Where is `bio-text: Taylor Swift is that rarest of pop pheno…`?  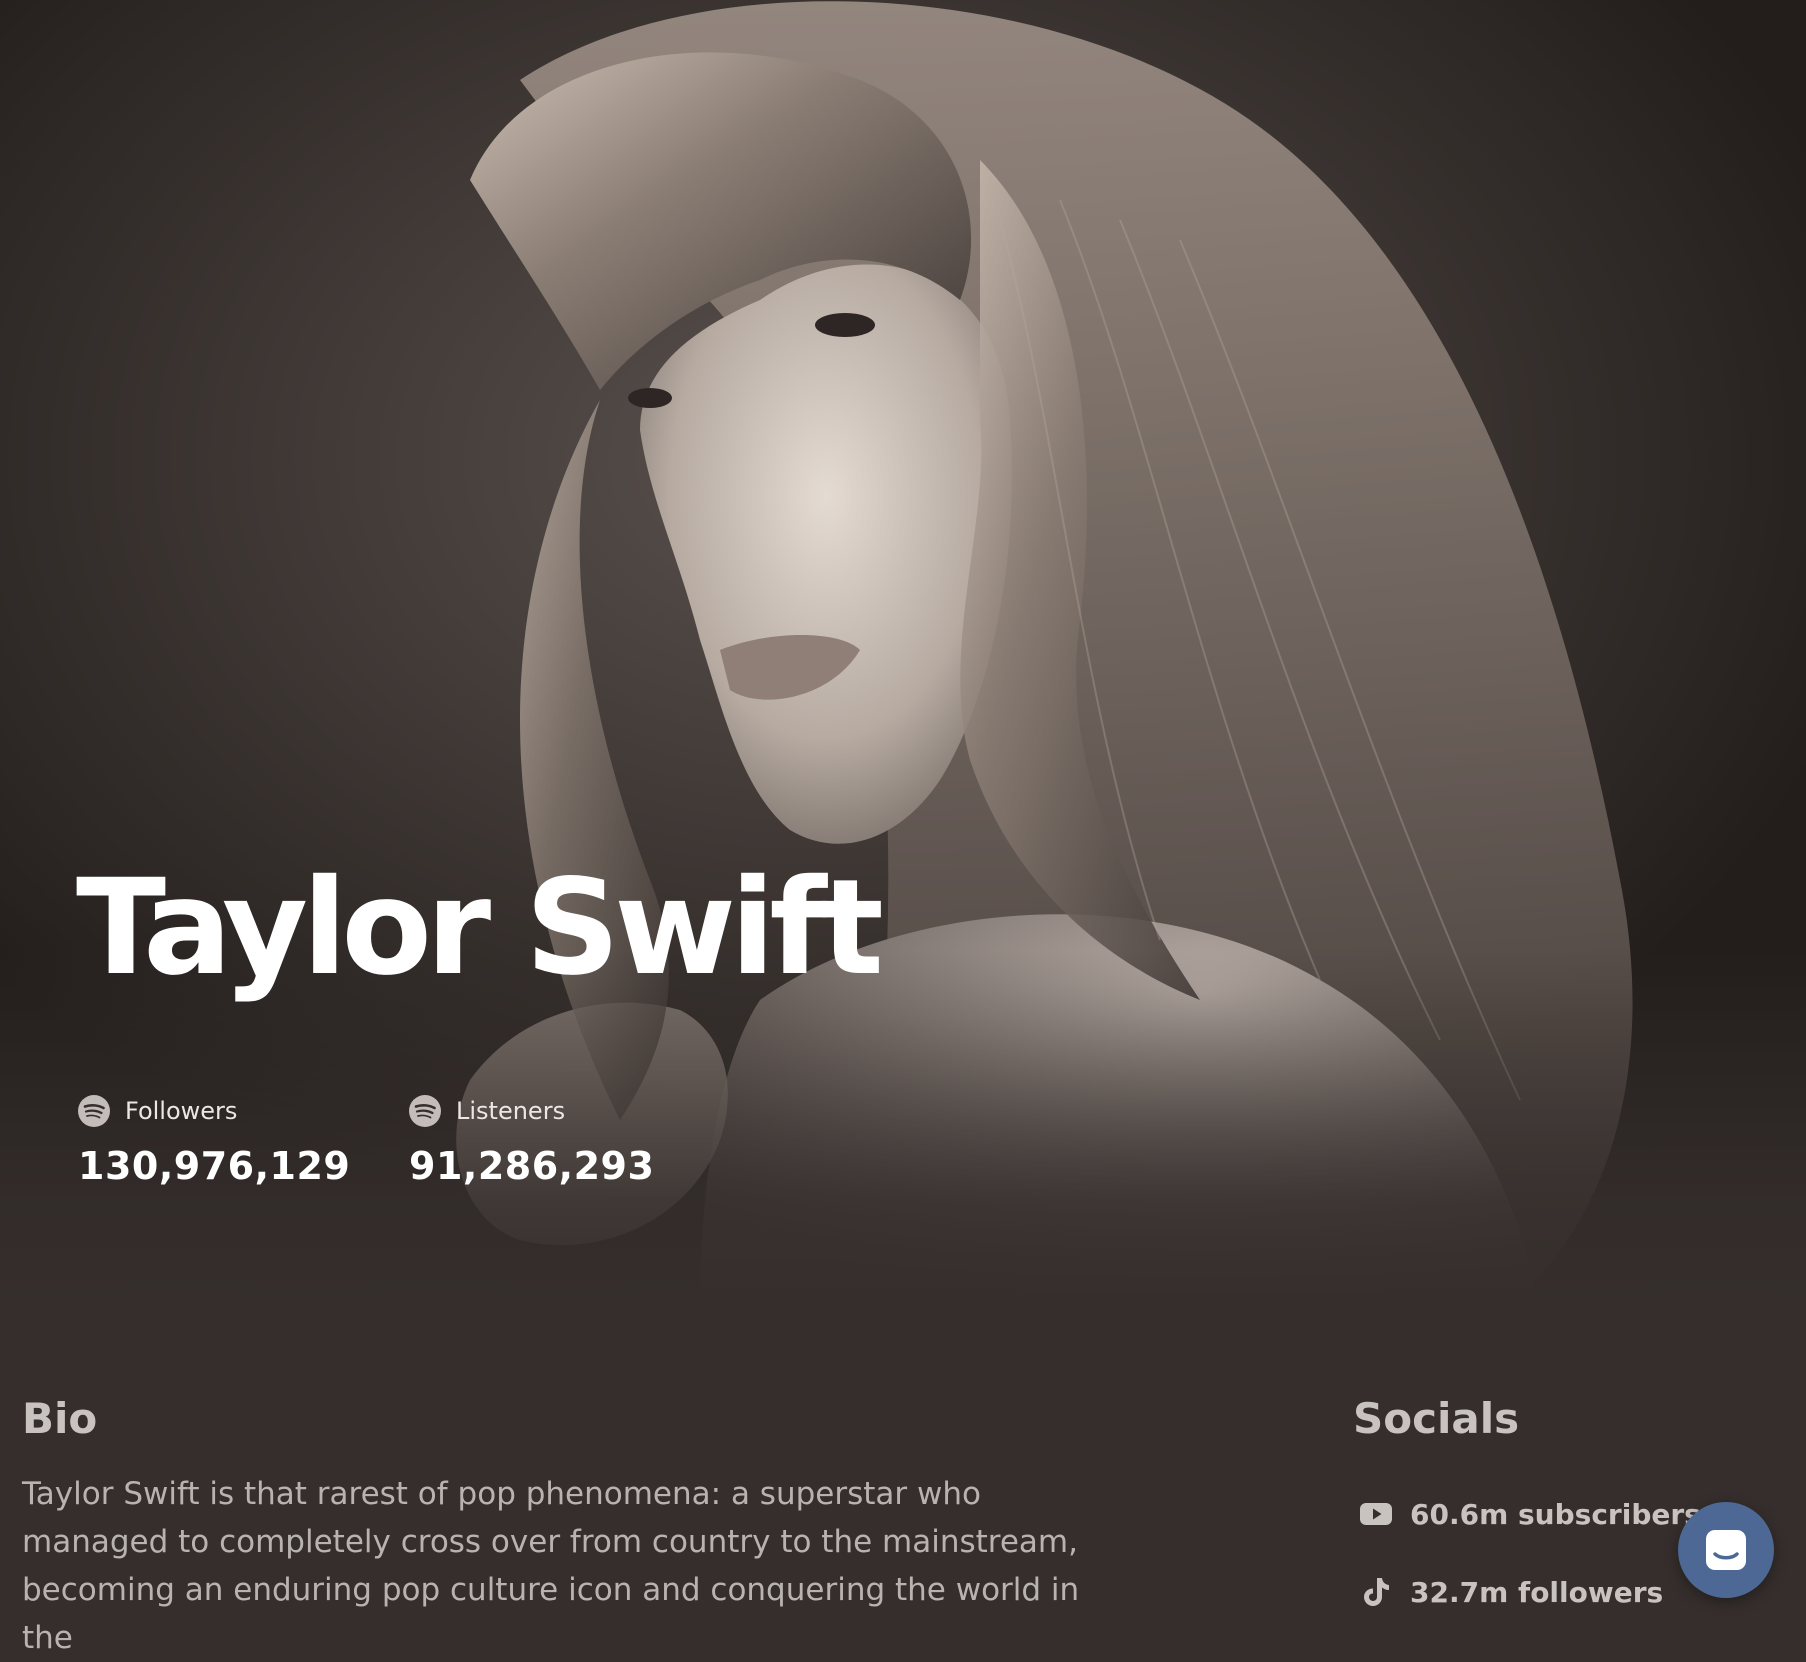 bio-text: Taylor Swift is that rarest of pop pheno… is located at coordinates (551, 1566).